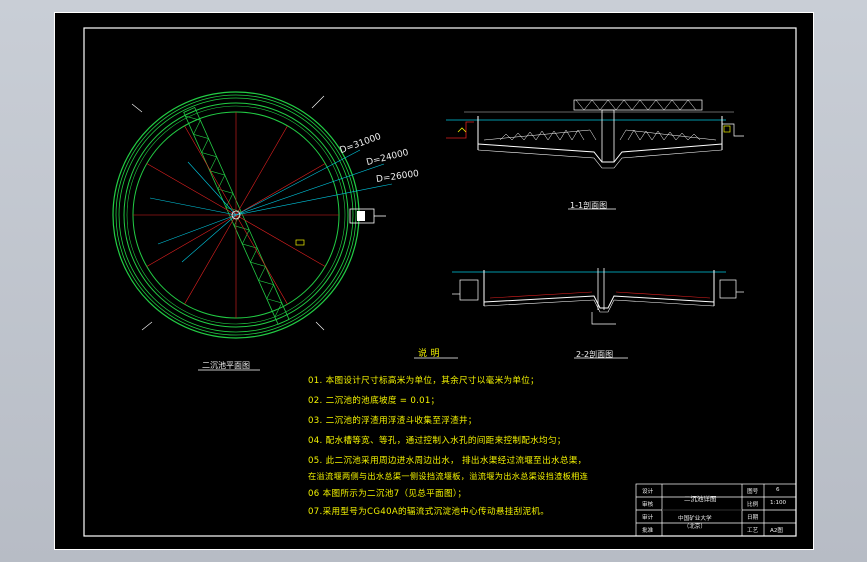  I want to click on s2-tank-floor, so click(599, 302).